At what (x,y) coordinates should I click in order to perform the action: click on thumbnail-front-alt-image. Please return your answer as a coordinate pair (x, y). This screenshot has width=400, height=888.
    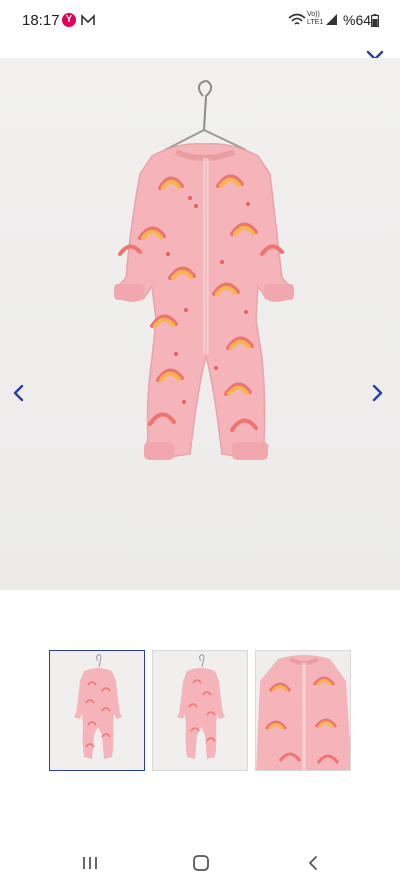
    Looking at the image, I should click on (201, 706).